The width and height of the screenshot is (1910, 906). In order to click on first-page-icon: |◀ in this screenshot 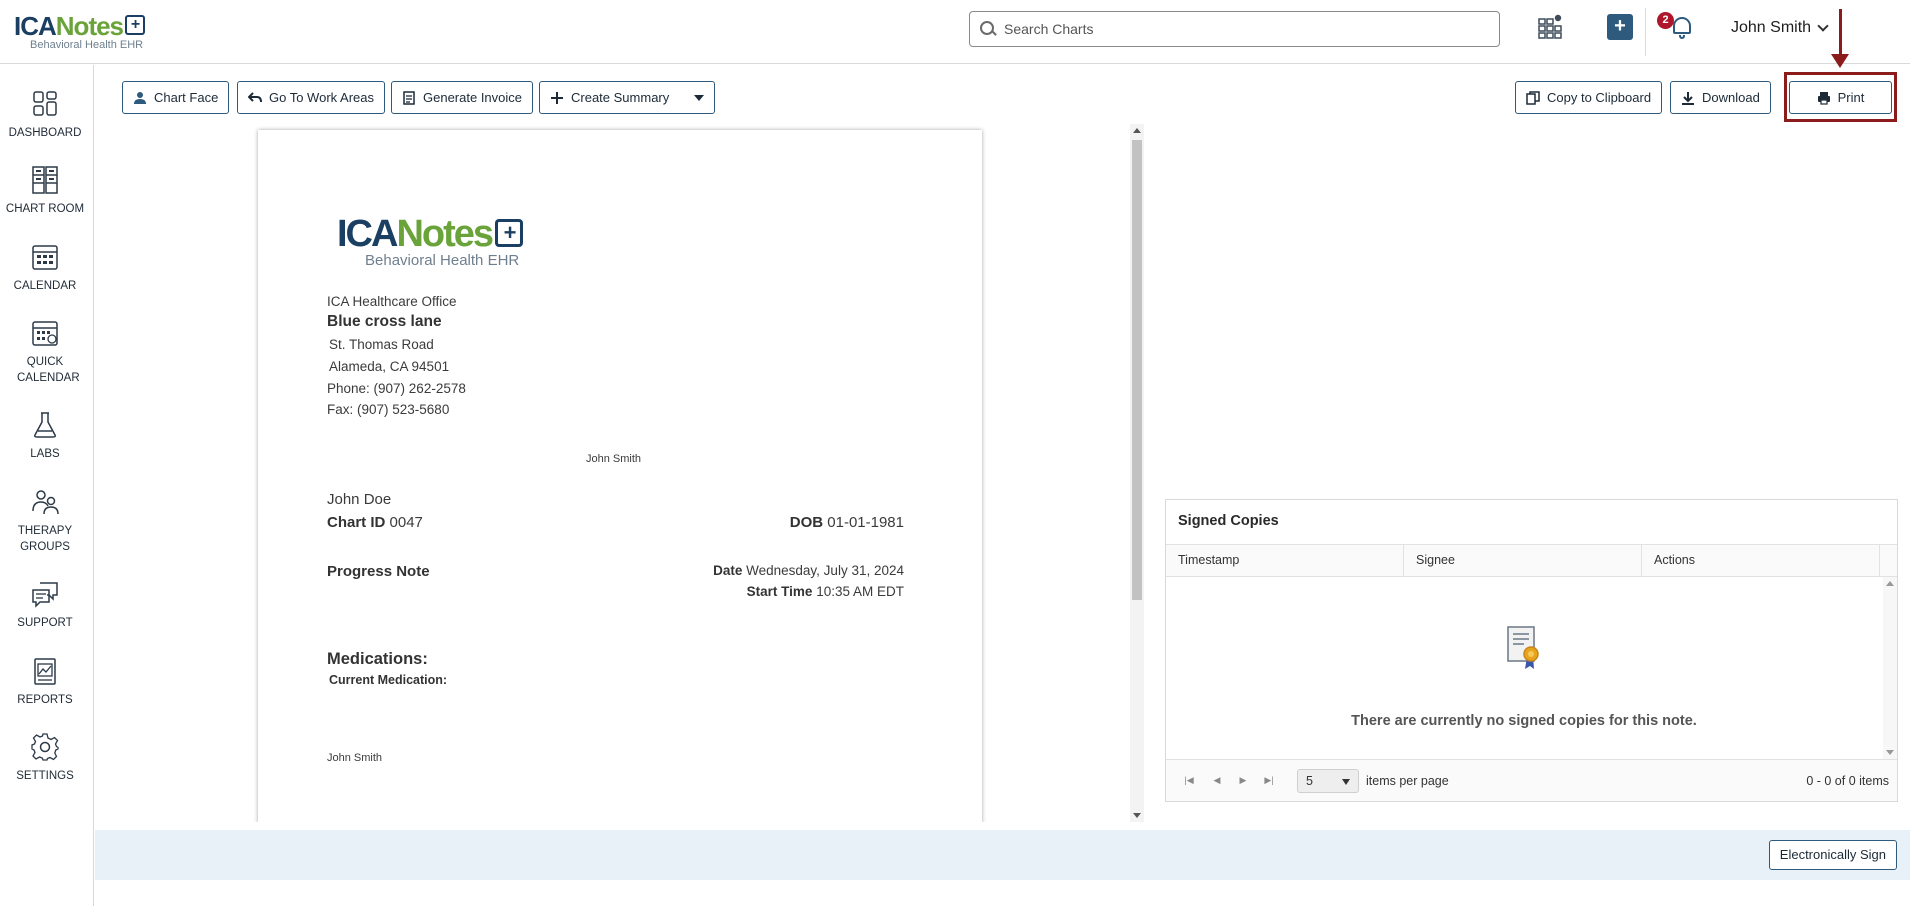, I will do `click(1189, 780)`.